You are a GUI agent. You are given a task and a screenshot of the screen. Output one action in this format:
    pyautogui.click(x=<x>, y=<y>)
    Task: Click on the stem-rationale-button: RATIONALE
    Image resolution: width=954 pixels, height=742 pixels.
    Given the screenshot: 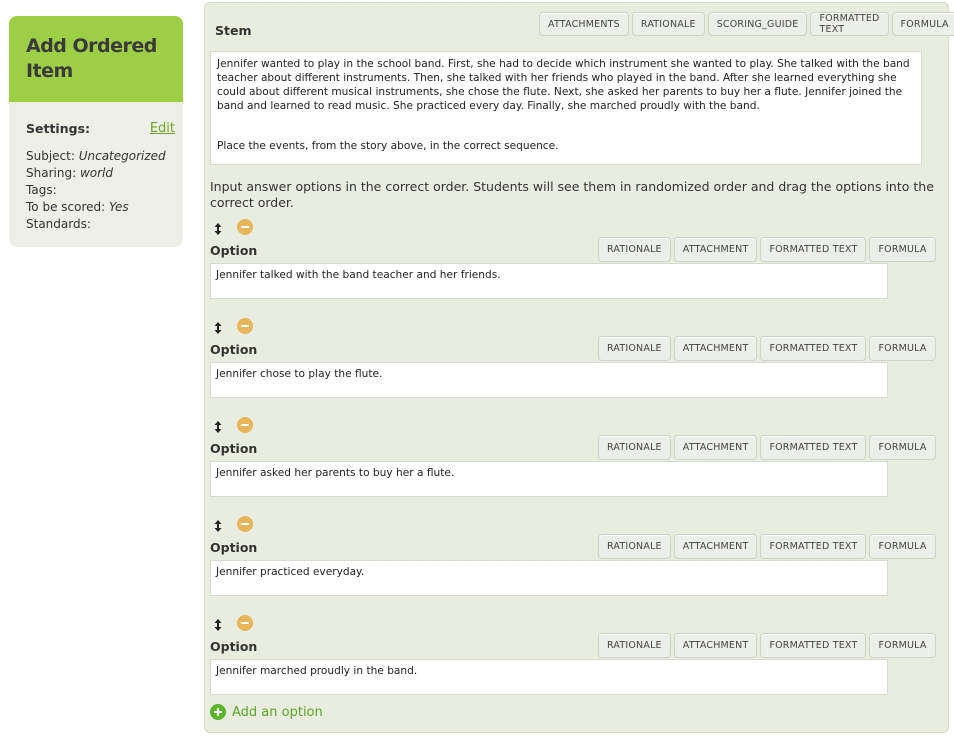 What is the action you would take?
    pyautogui.click(x=668, y=24)
    